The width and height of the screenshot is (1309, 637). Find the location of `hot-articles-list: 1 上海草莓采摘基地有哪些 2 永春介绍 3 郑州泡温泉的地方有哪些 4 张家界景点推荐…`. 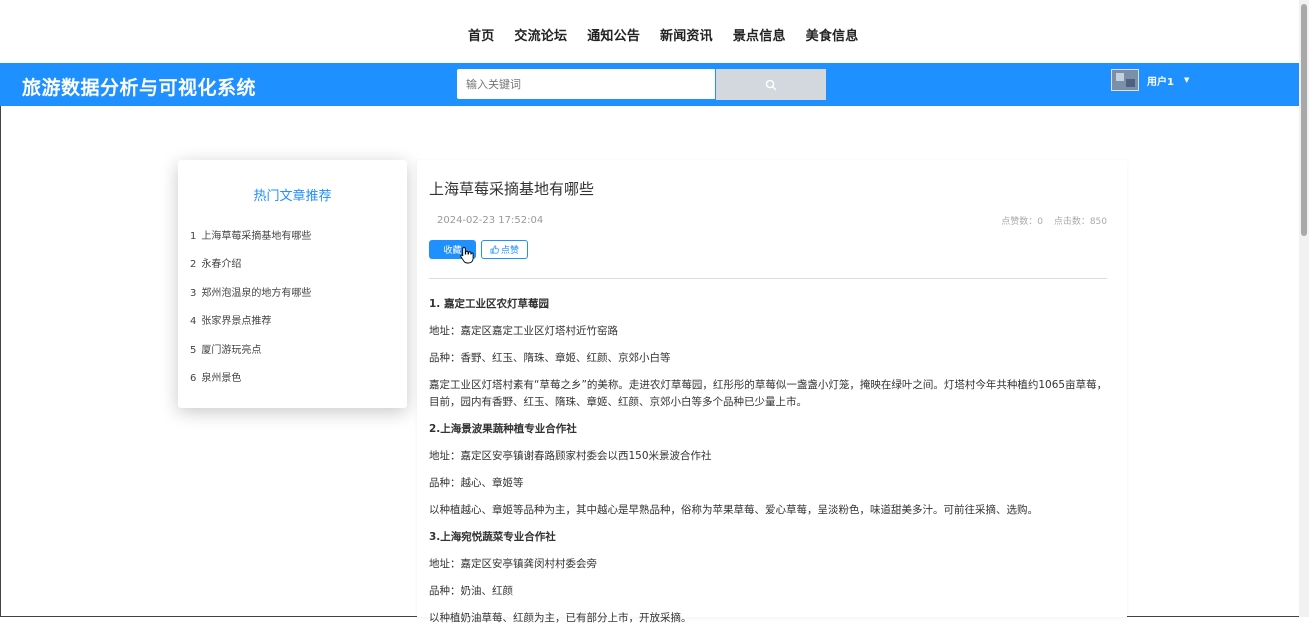

hot-articles-list: 1 上海草莓采摘基地有哪些 2 永春介绍 3 郑州泡温泉的地方有哪些 4 张家界景点推荐… is located at coordinates (250, 312).